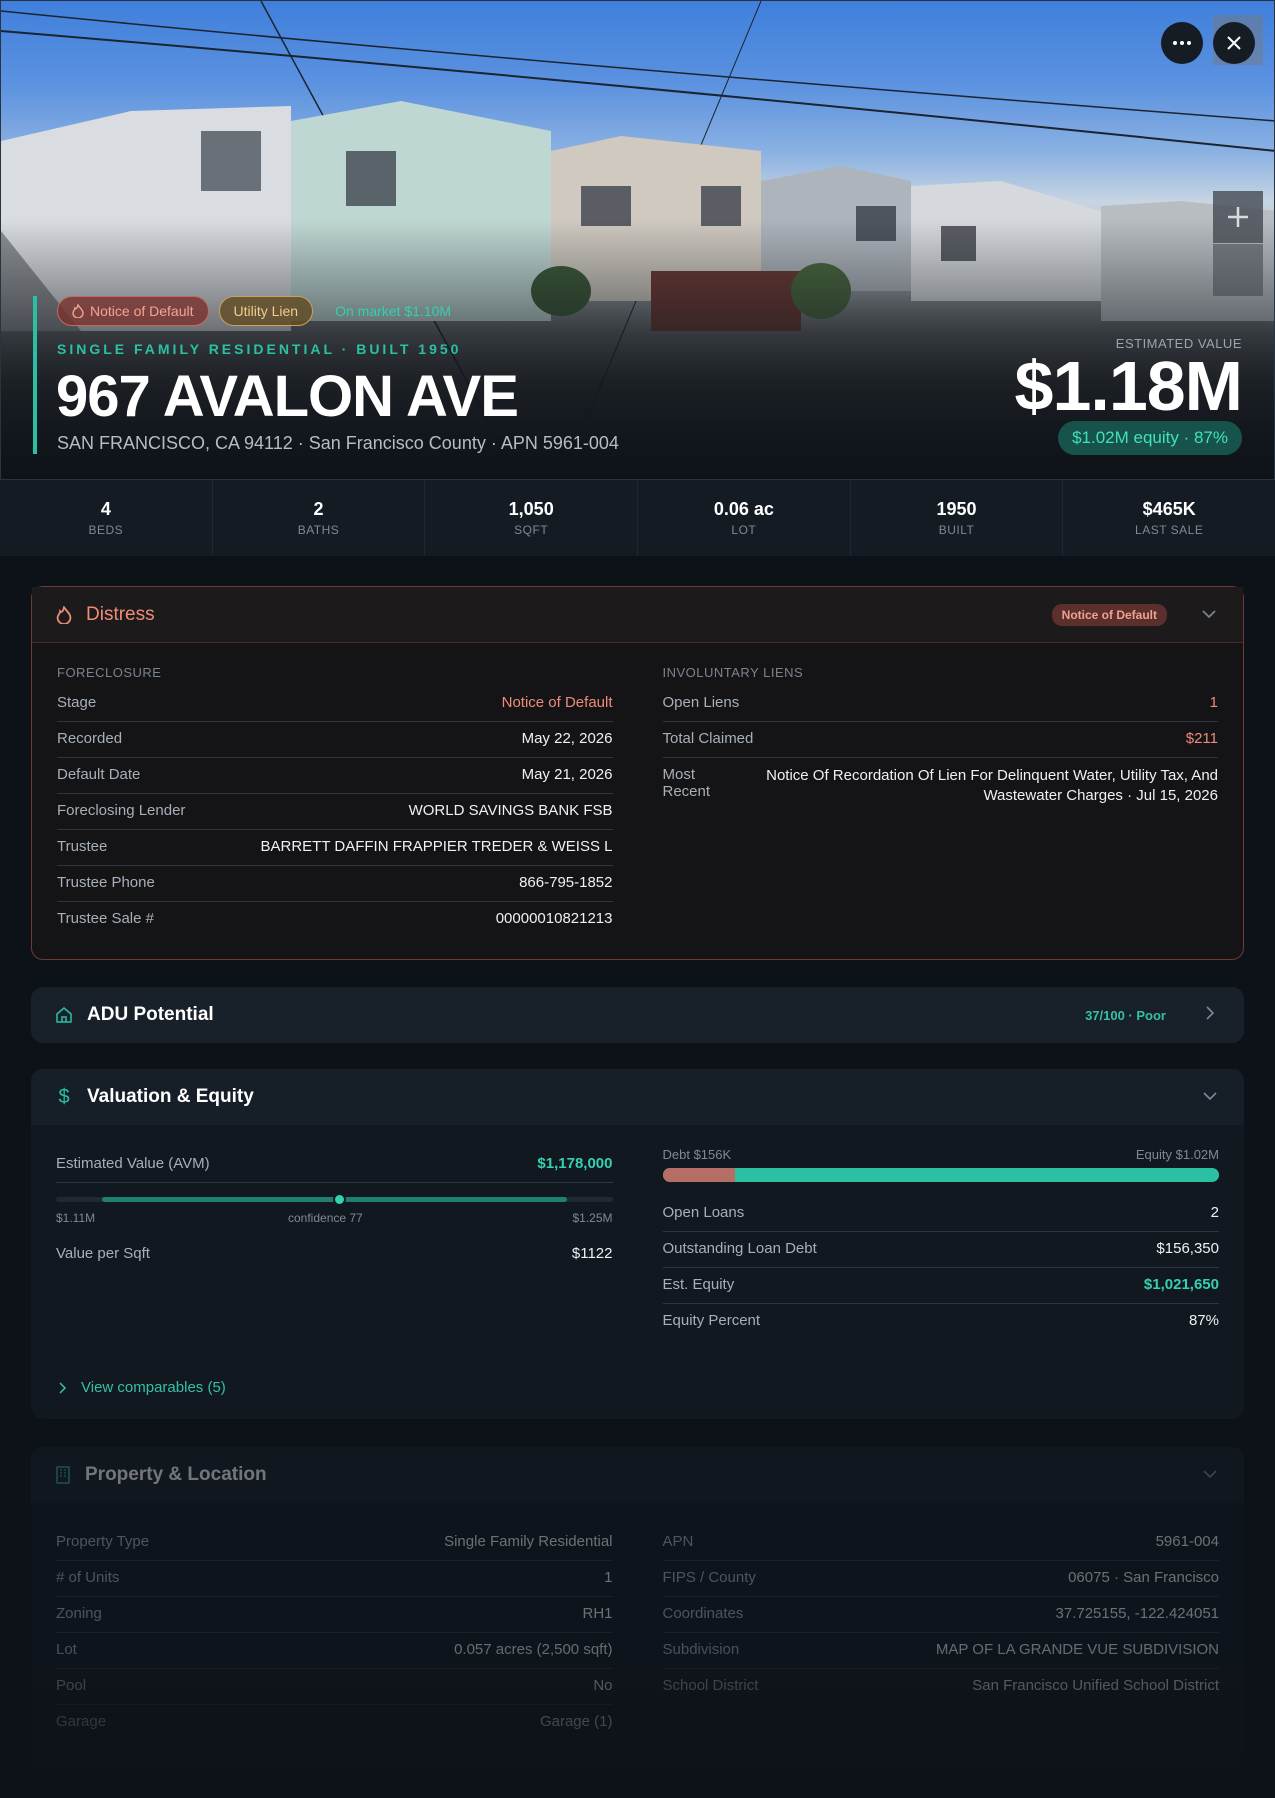  Describe the element at coordinates (335, 776) in the screenshot. I see `table-row: Default Date May 21, 2026` at that location.